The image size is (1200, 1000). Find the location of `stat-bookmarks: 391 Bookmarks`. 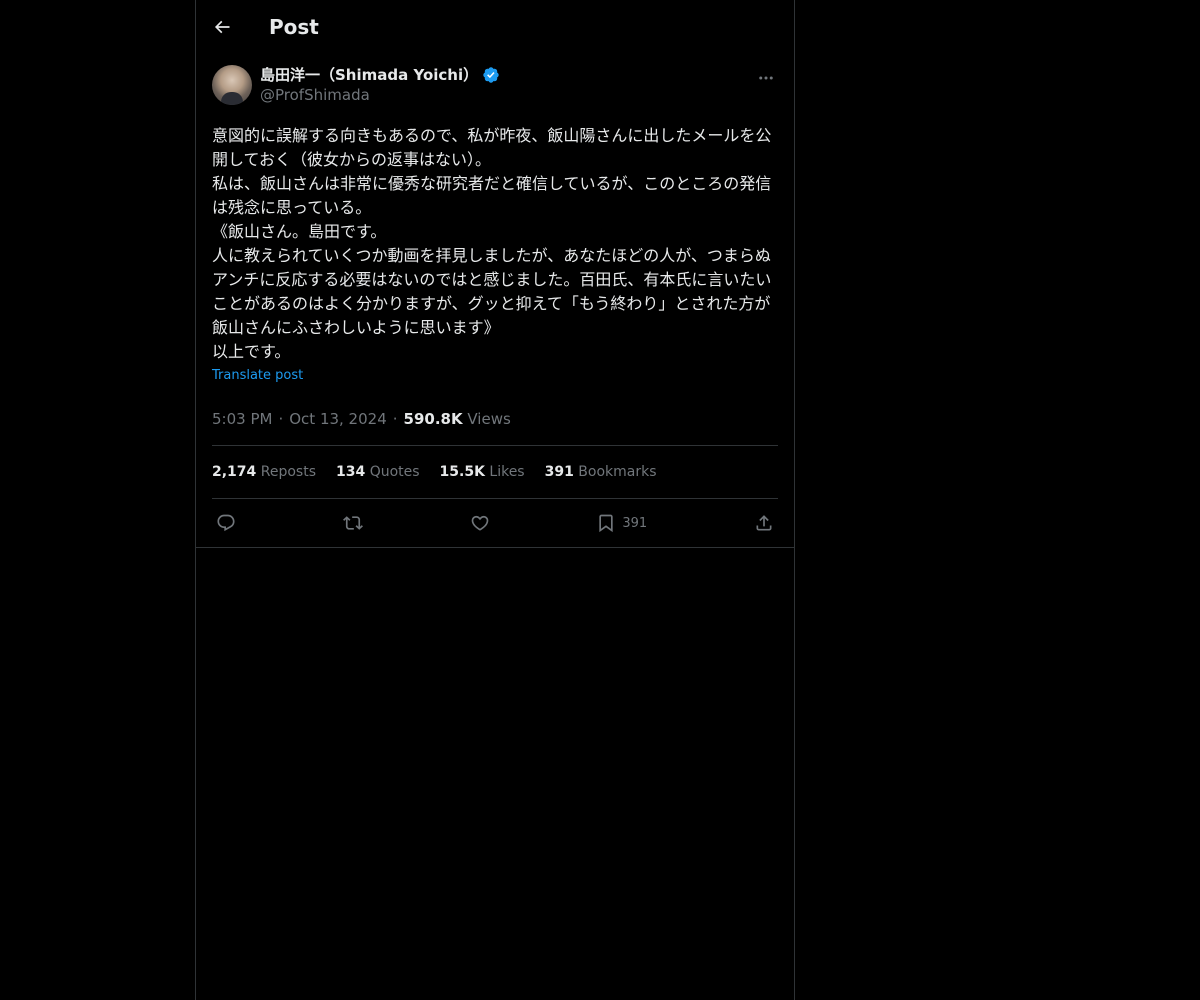

stat-bookmarks: 391 Bookmarks is located at coordinates (601, 472).